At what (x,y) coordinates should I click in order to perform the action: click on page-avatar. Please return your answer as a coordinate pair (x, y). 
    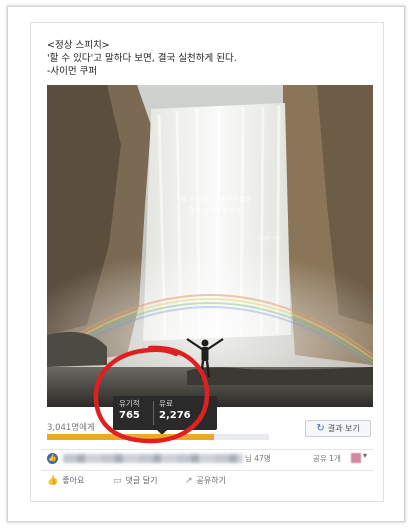
    Looking at the image, I should click on (356, 458).